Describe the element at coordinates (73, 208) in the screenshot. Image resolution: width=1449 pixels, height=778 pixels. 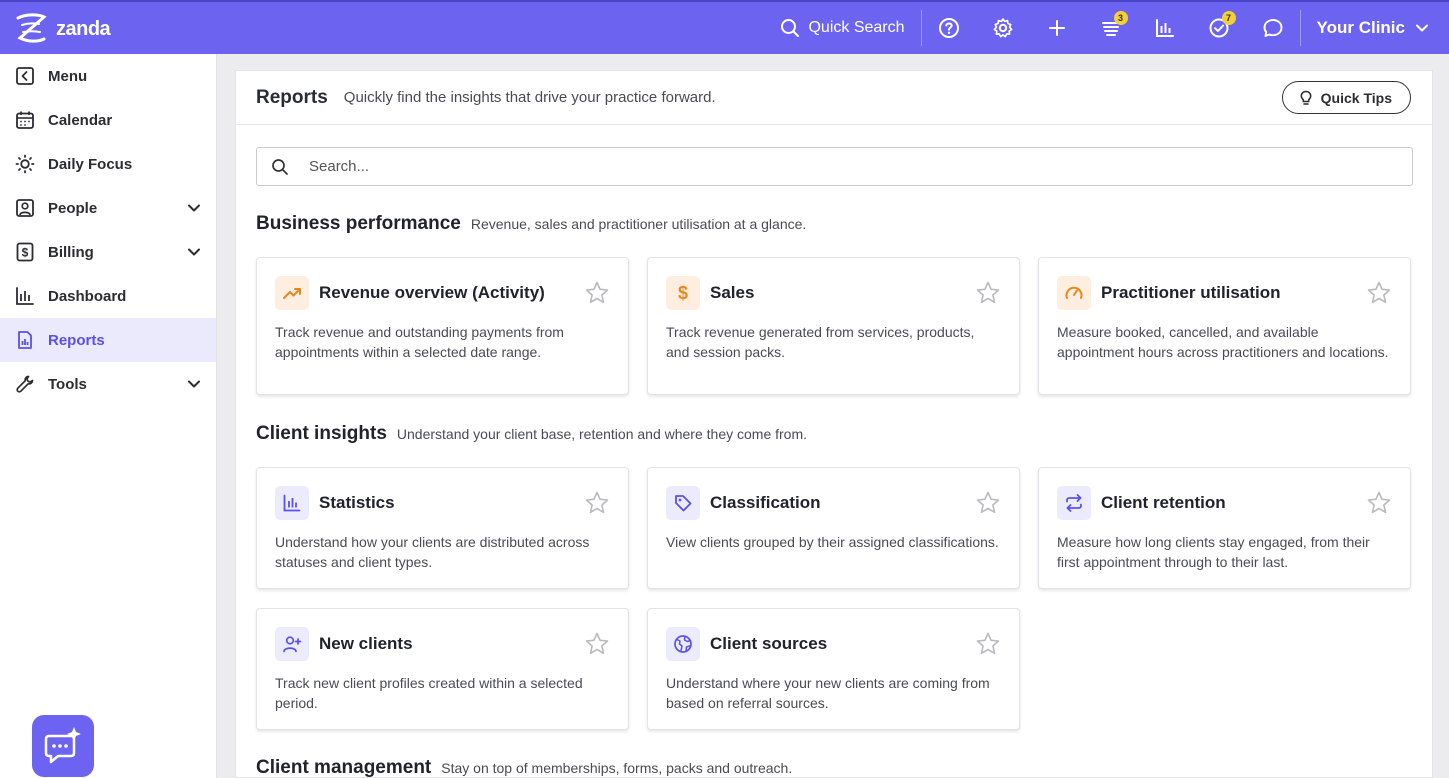
I see `sidebar-item-label: People` at that location.